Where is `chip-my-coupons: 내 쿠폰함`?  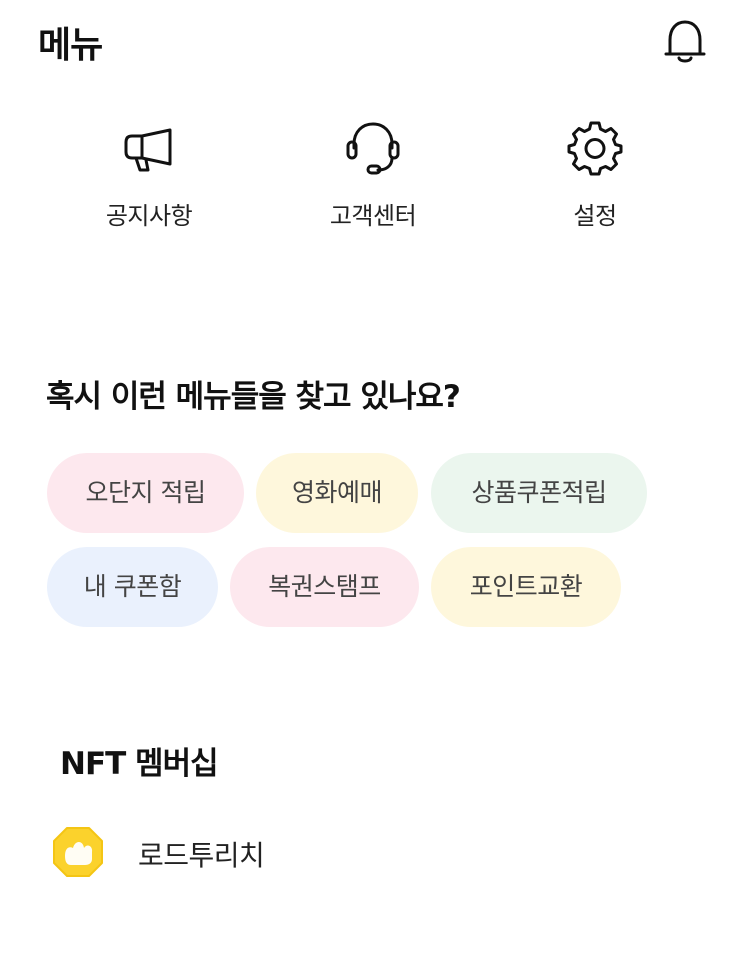
chip-my-coupons: 내 쿠폰함 is located at coordinates (132, 587).